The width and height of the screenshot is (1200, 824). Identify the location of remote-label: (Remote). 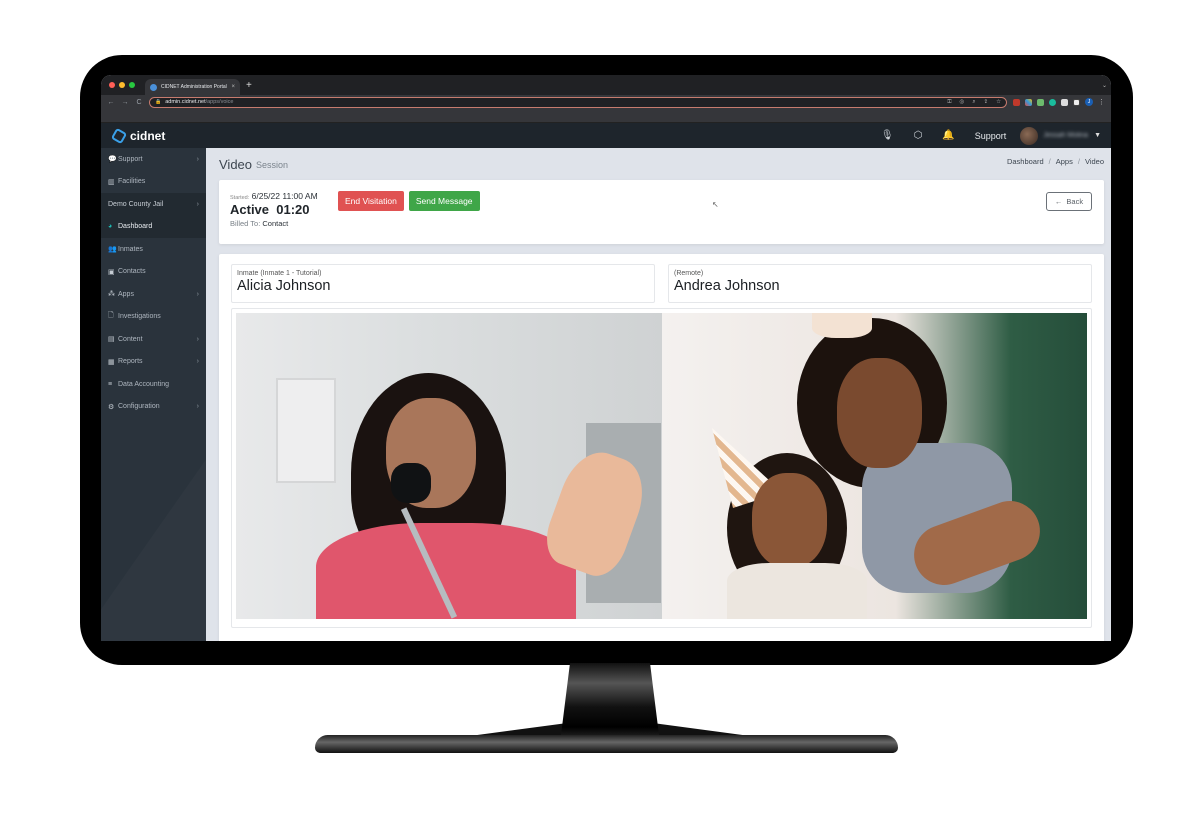
(689, 273).